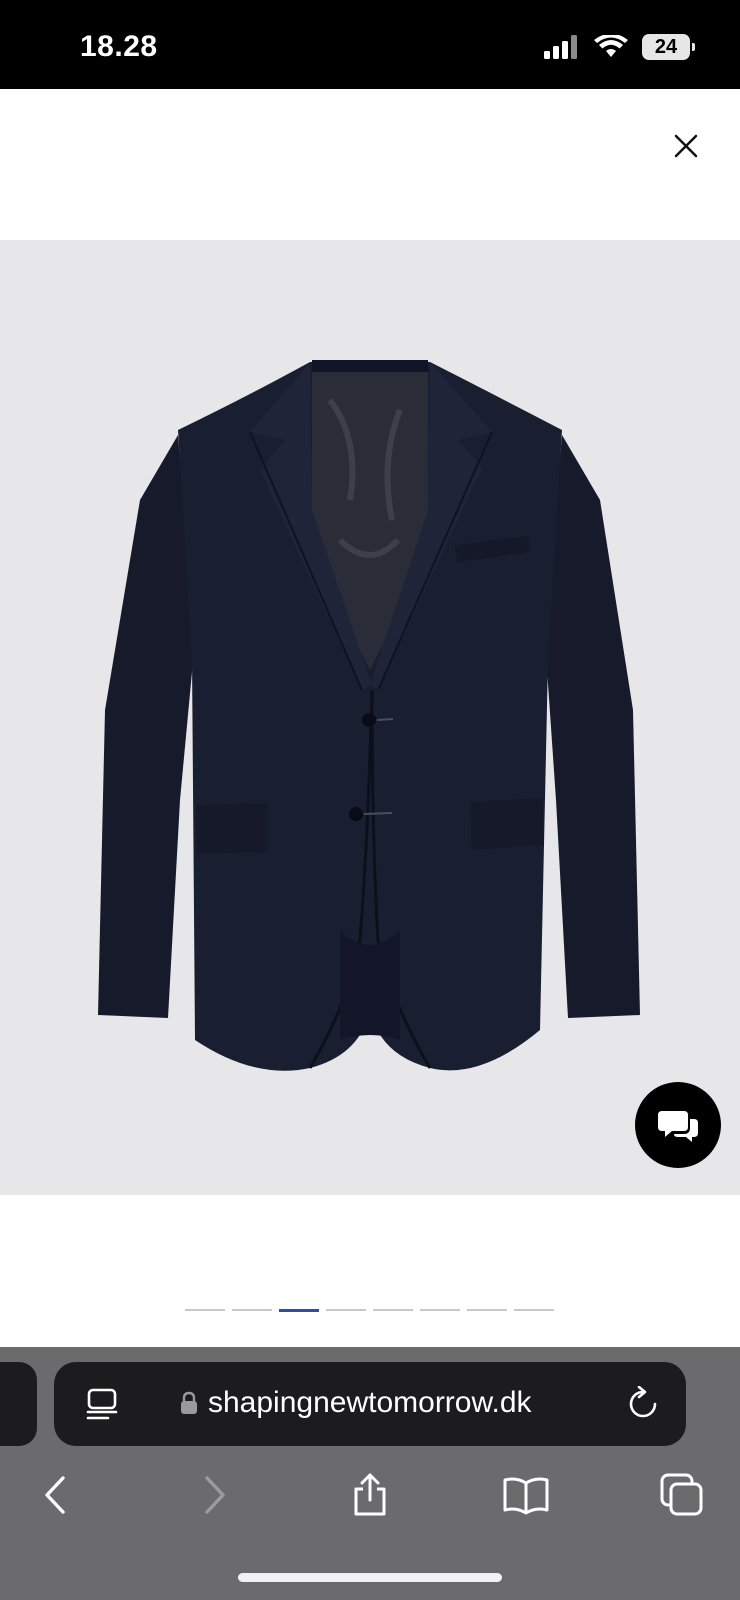 The height and width of the screenshot is (1600, 740). Describe the element at coordinates (611, 46) in the screenshot. I see `wifi-icon` at that location.